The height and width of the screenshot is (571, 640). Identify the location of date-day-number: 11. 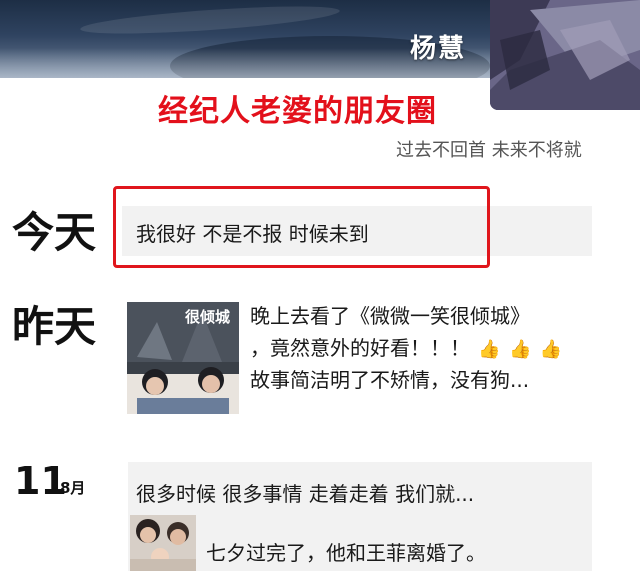
(40, 481).